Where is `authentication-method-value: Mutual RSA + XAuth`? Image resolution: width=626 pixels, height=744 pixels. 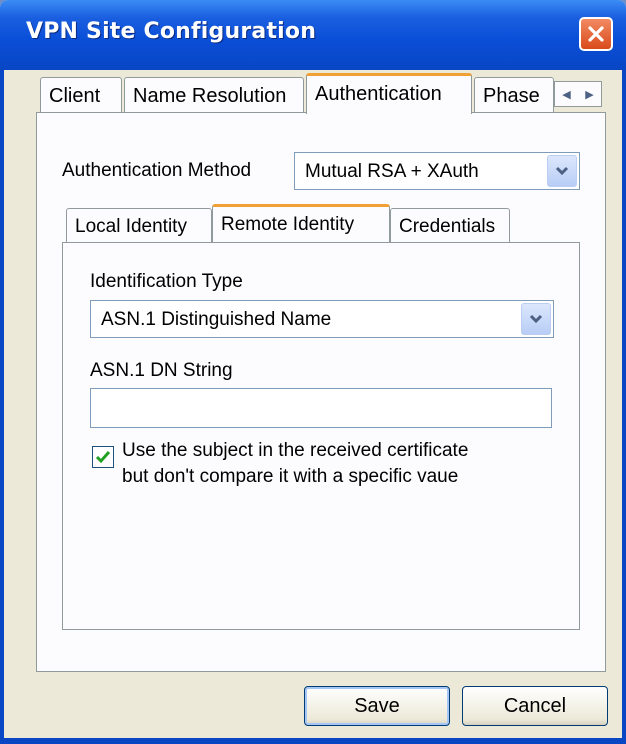
authentication-method-value: Mutual RSA + XAuth is located at coordinates (392, 171).